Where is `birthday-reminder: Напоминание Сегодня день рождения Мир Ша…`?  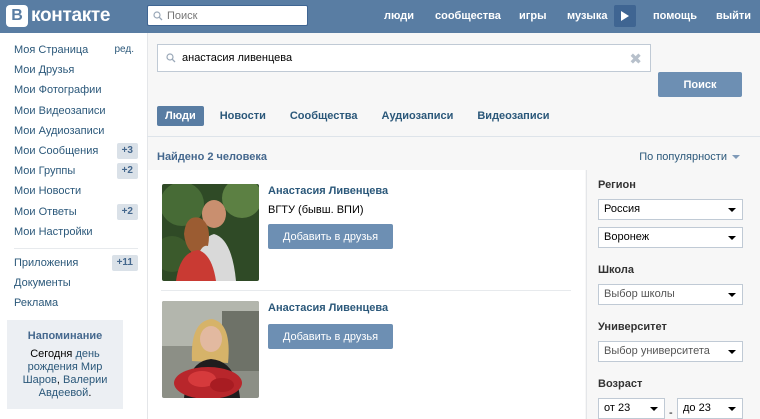
birthday-reminder: Напоминание Сегодня день рождения Мир Ша… is located at coordinates (65, 364).